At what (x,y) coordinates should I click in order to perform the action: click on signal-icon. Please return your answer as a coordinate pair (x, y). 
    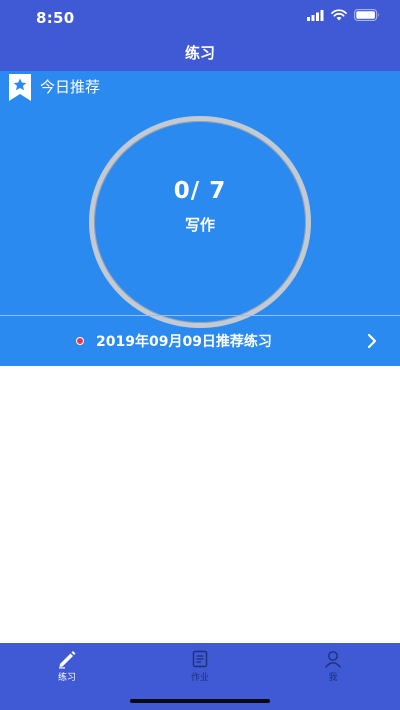
    Looking at the image, I should click on (315, 15).